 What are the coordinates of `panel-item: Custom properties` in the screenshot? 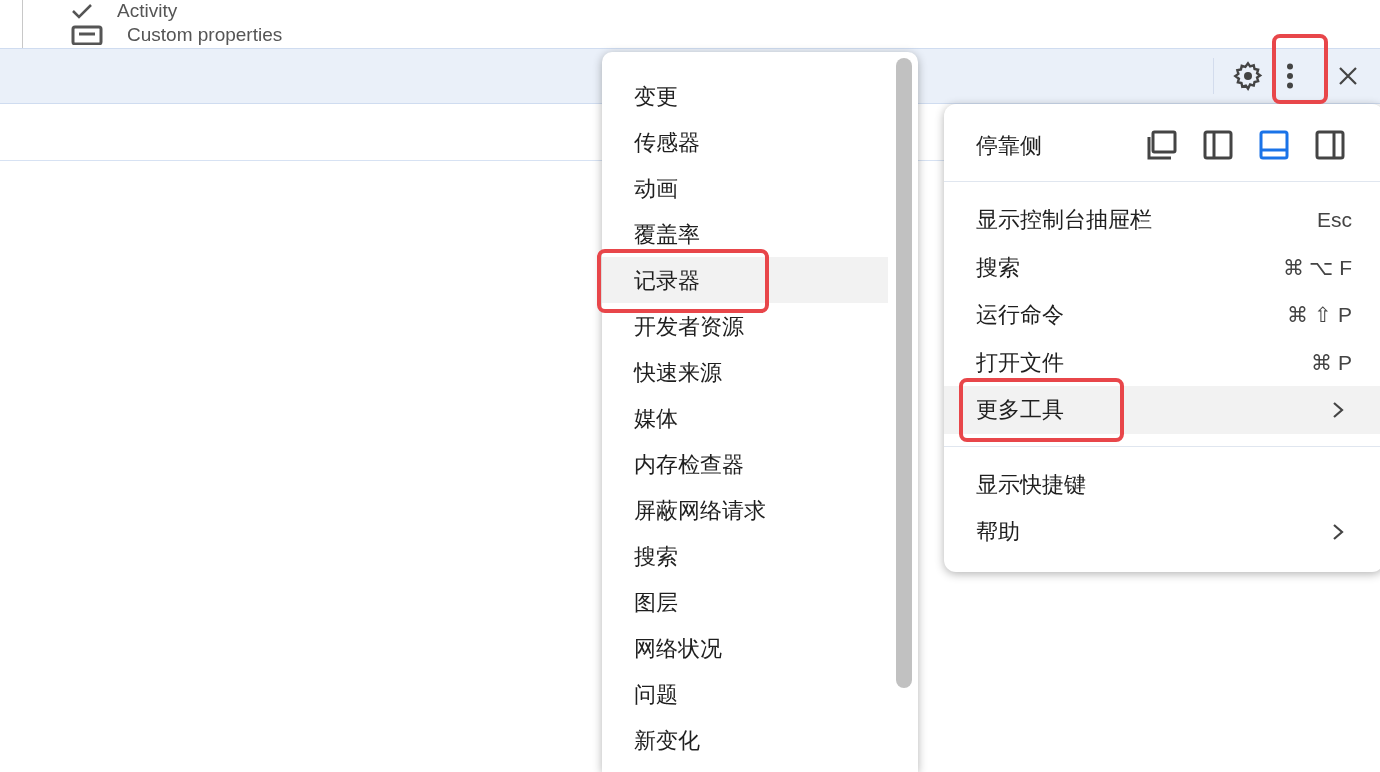 It's located at (205, 35).